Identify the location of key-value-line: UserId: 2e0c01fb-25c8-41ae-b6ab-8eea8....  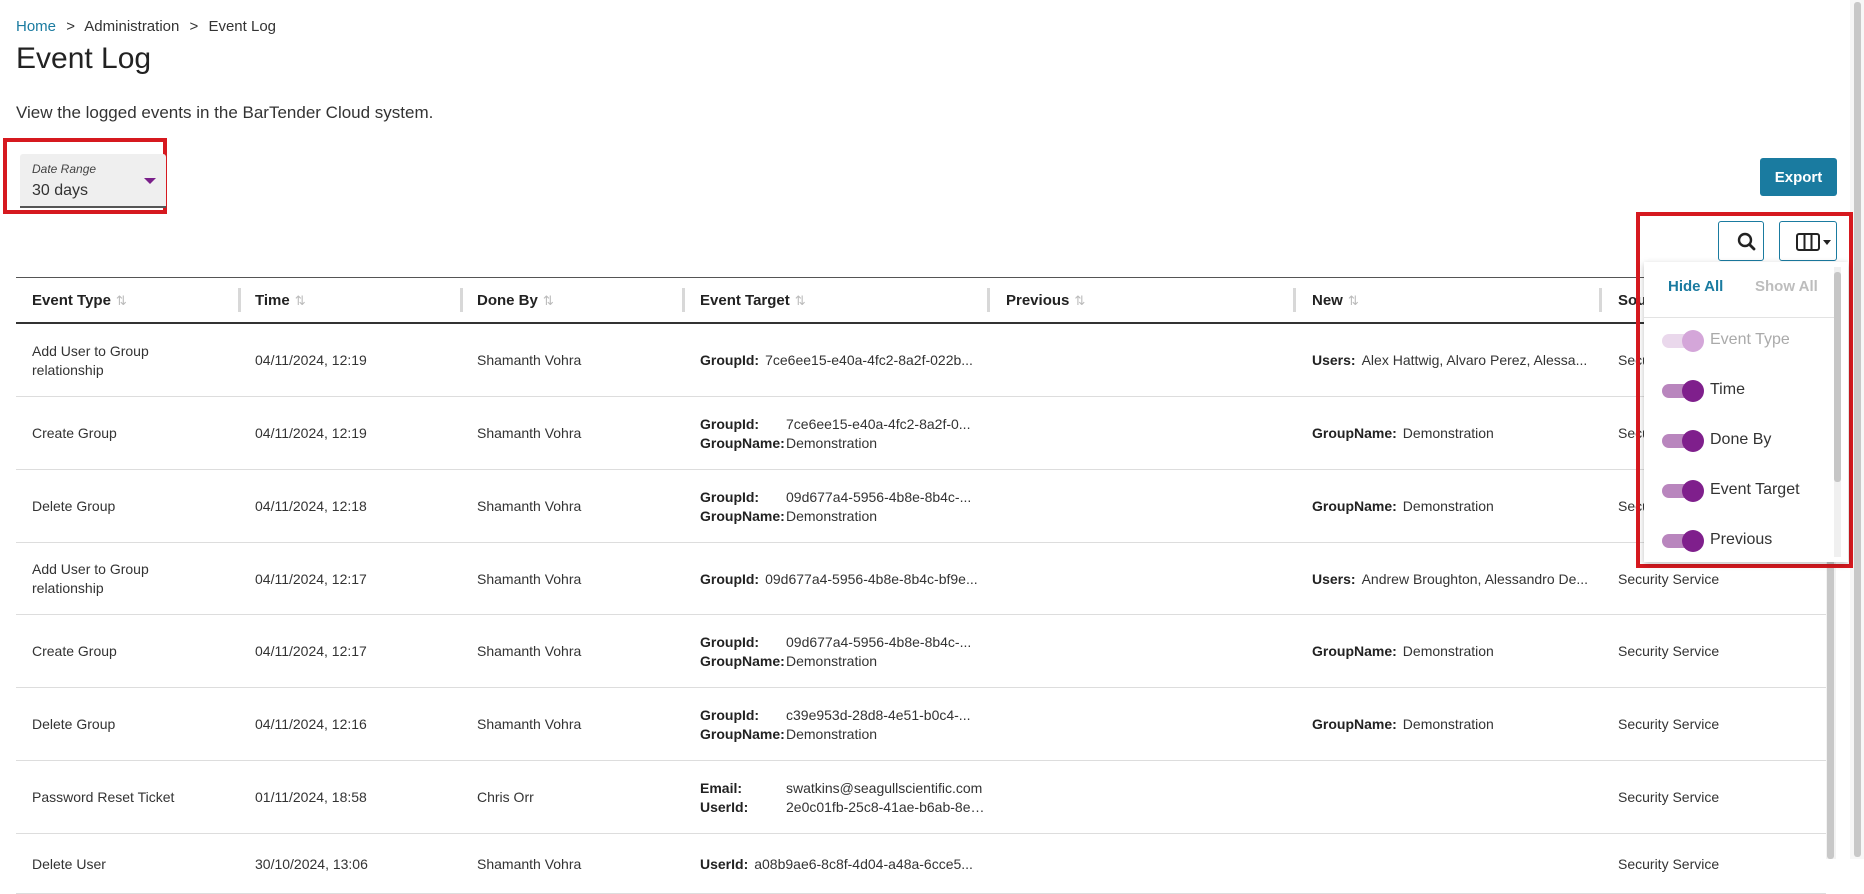
(845, 807).